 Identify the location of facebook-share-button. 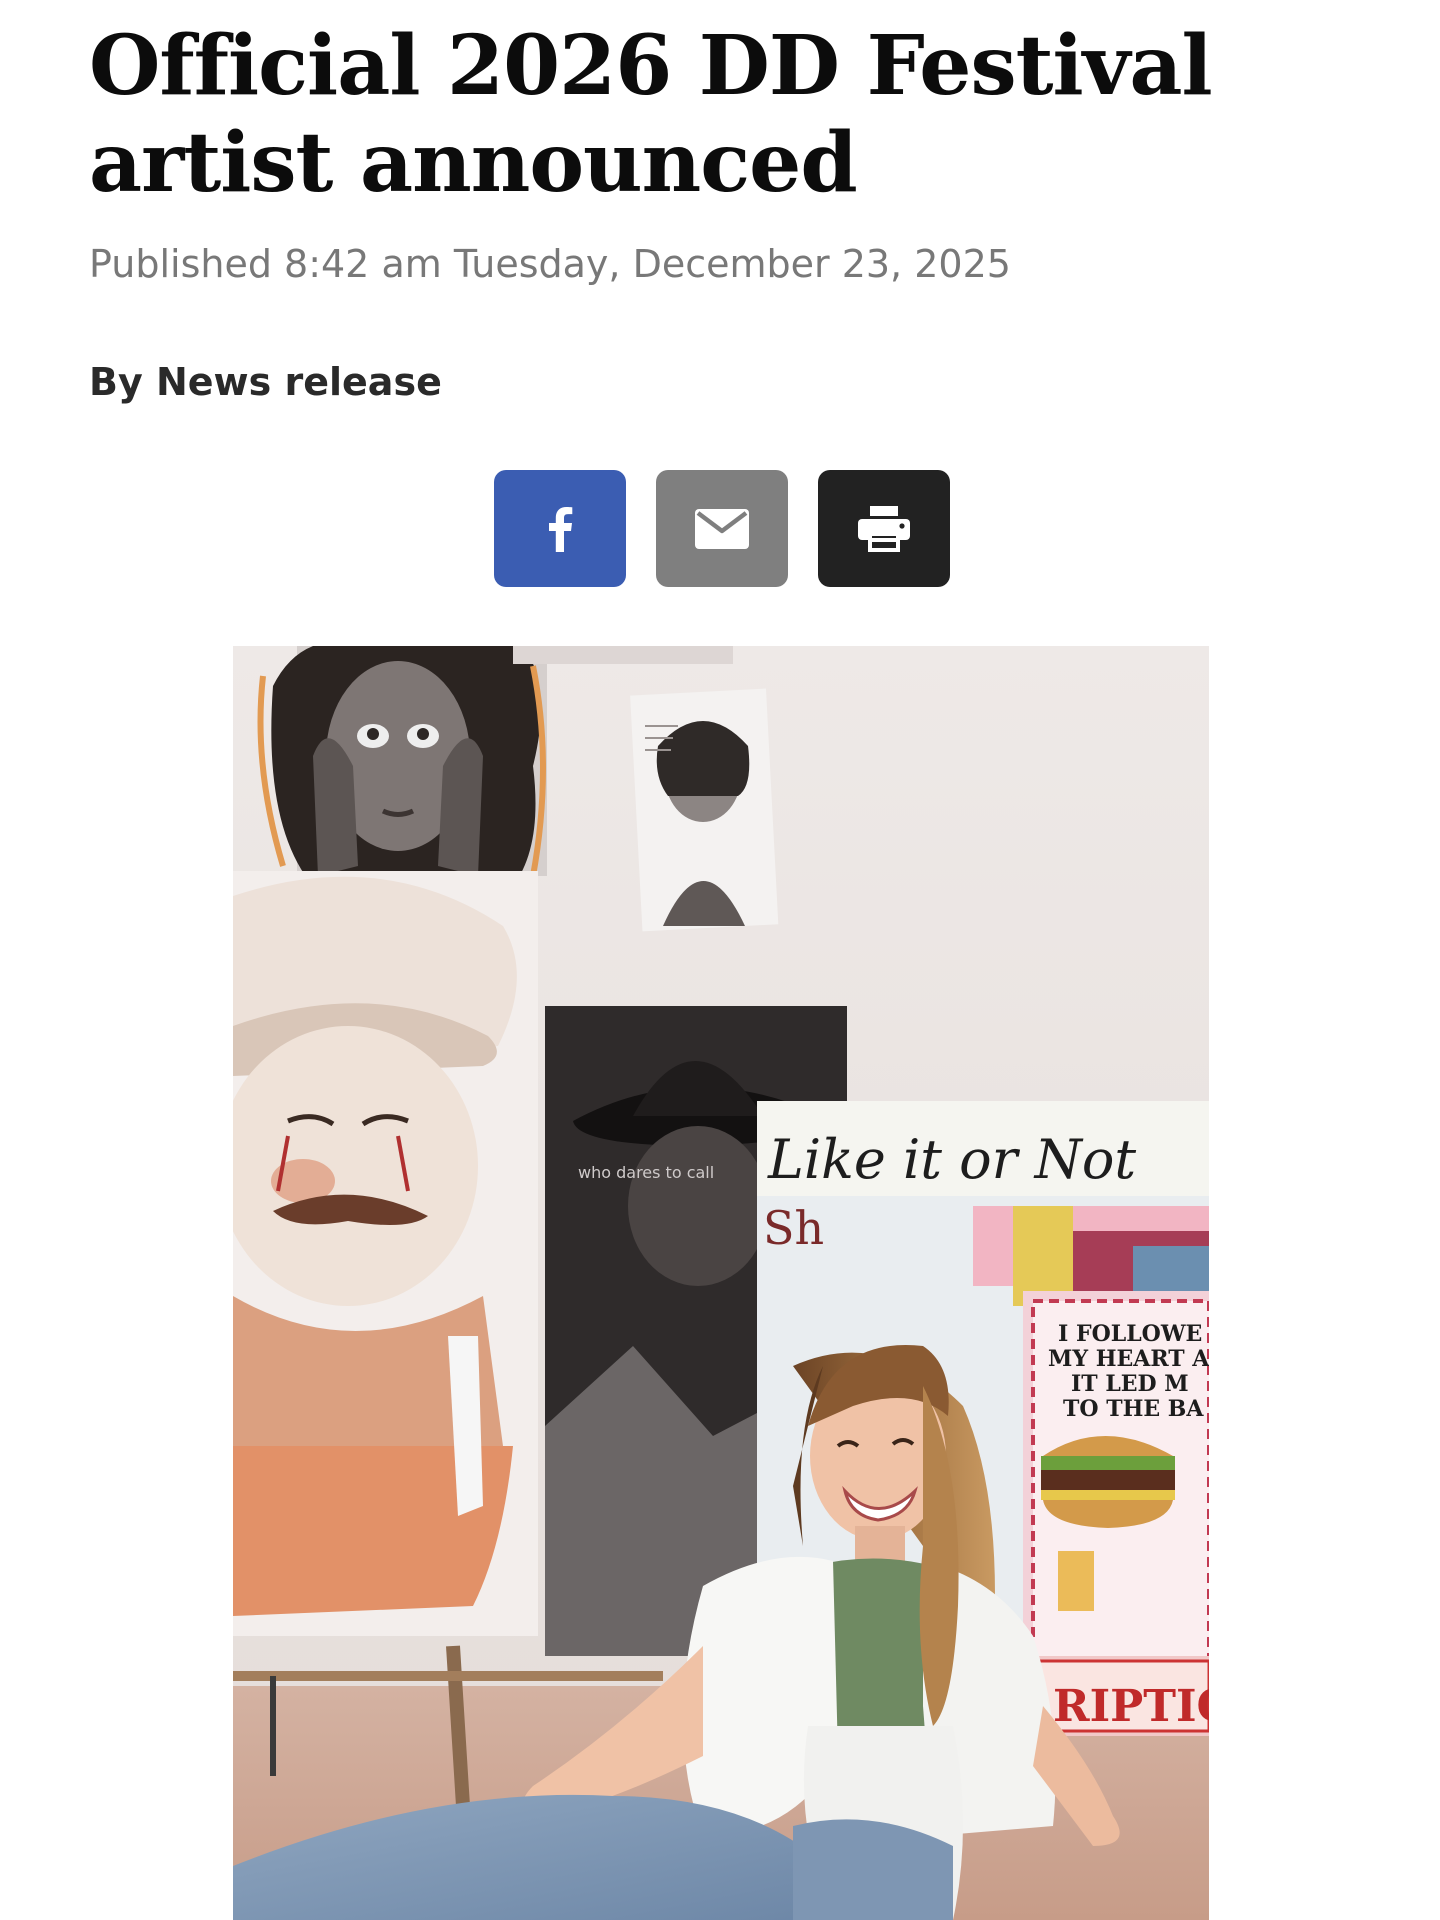
(560, 528).